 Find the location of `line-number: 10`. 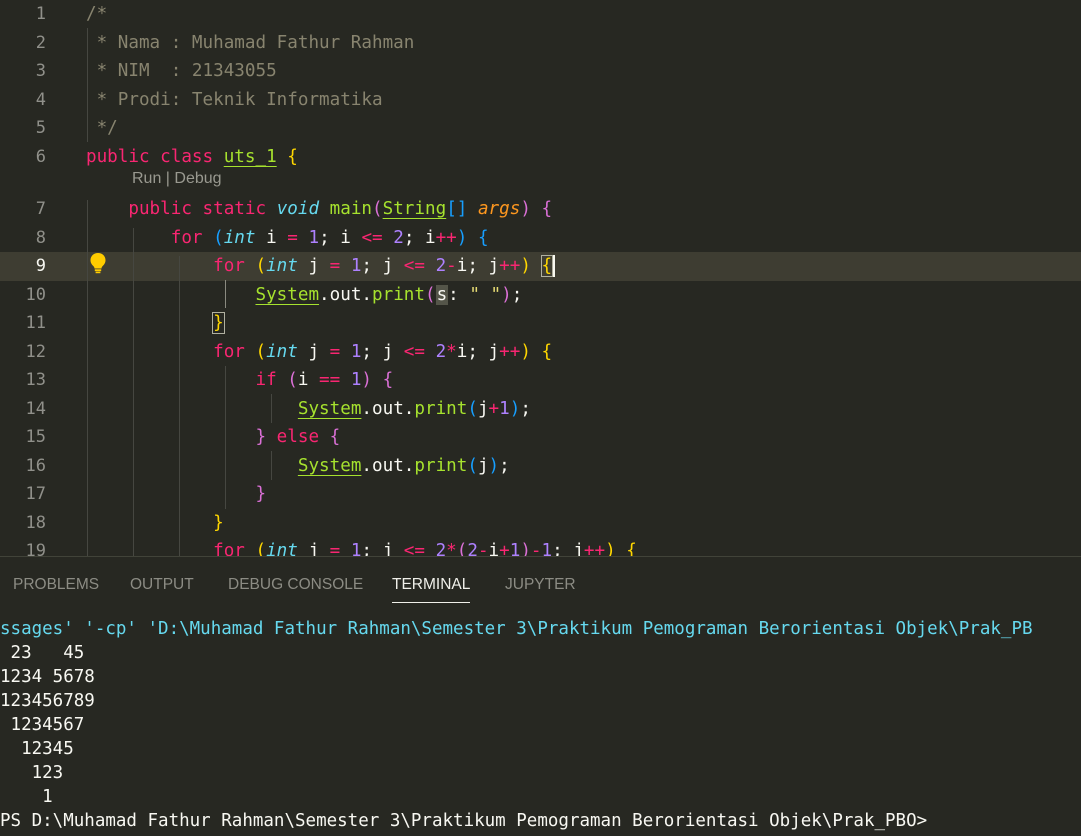

line-number: 10 is located at coordinates (35, 294).